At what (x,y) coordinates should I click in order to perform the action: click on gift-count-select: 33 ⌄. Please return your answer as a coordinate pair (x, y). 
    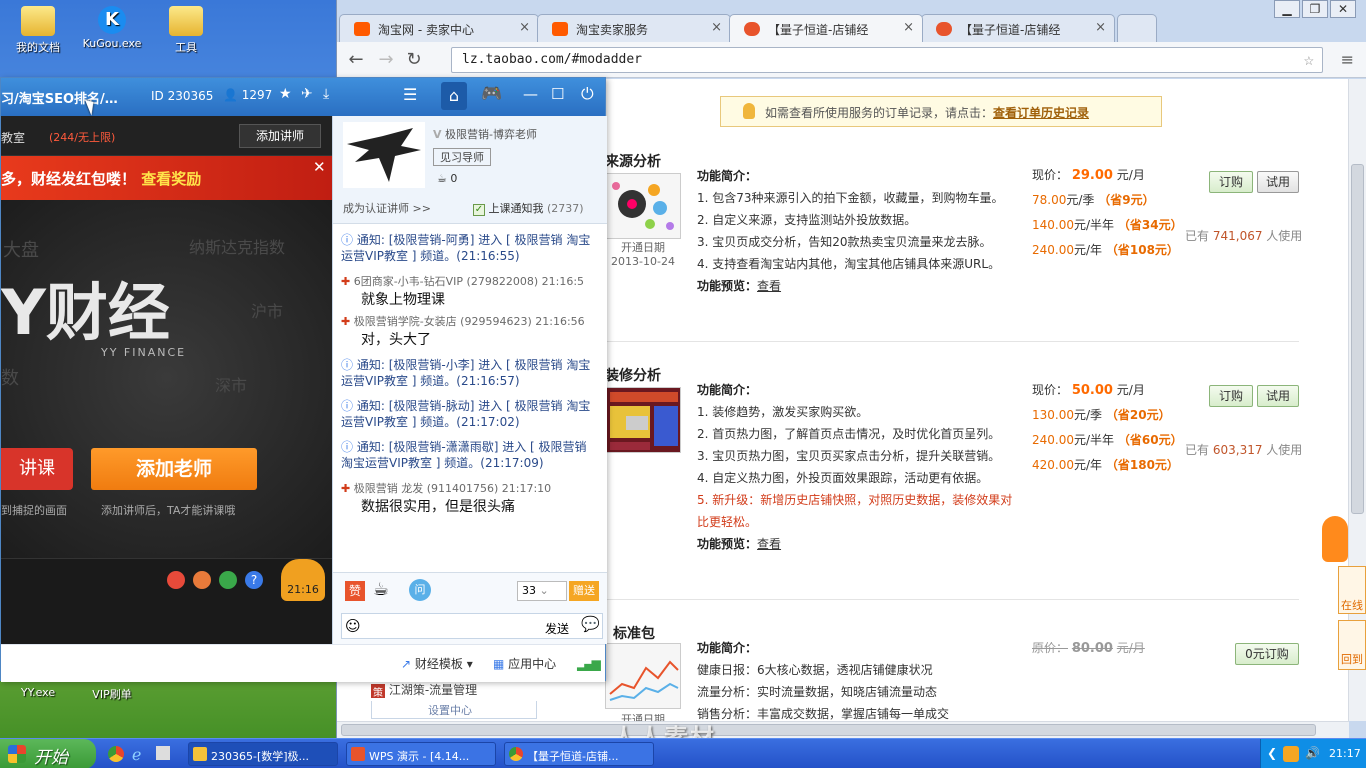
    Looking at the image, I should click on (542, 591).